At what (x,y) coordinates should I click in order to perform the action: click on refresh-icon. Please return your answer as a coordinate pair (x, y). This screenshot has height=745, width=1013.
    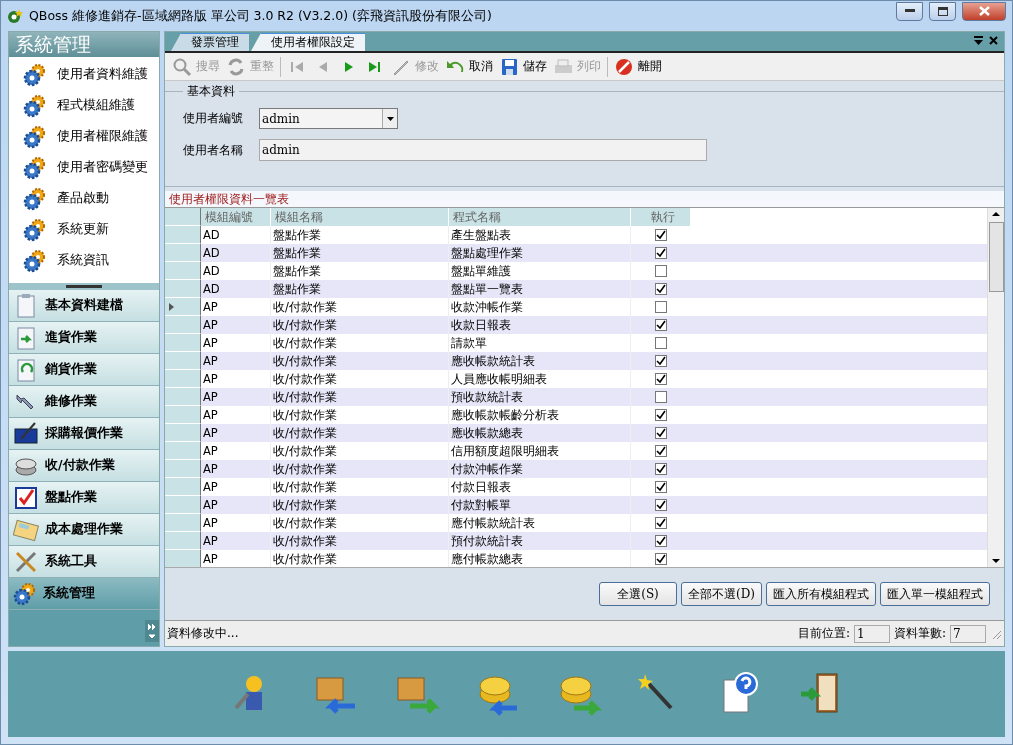
    Looking at the image, I should click on (236, 66).